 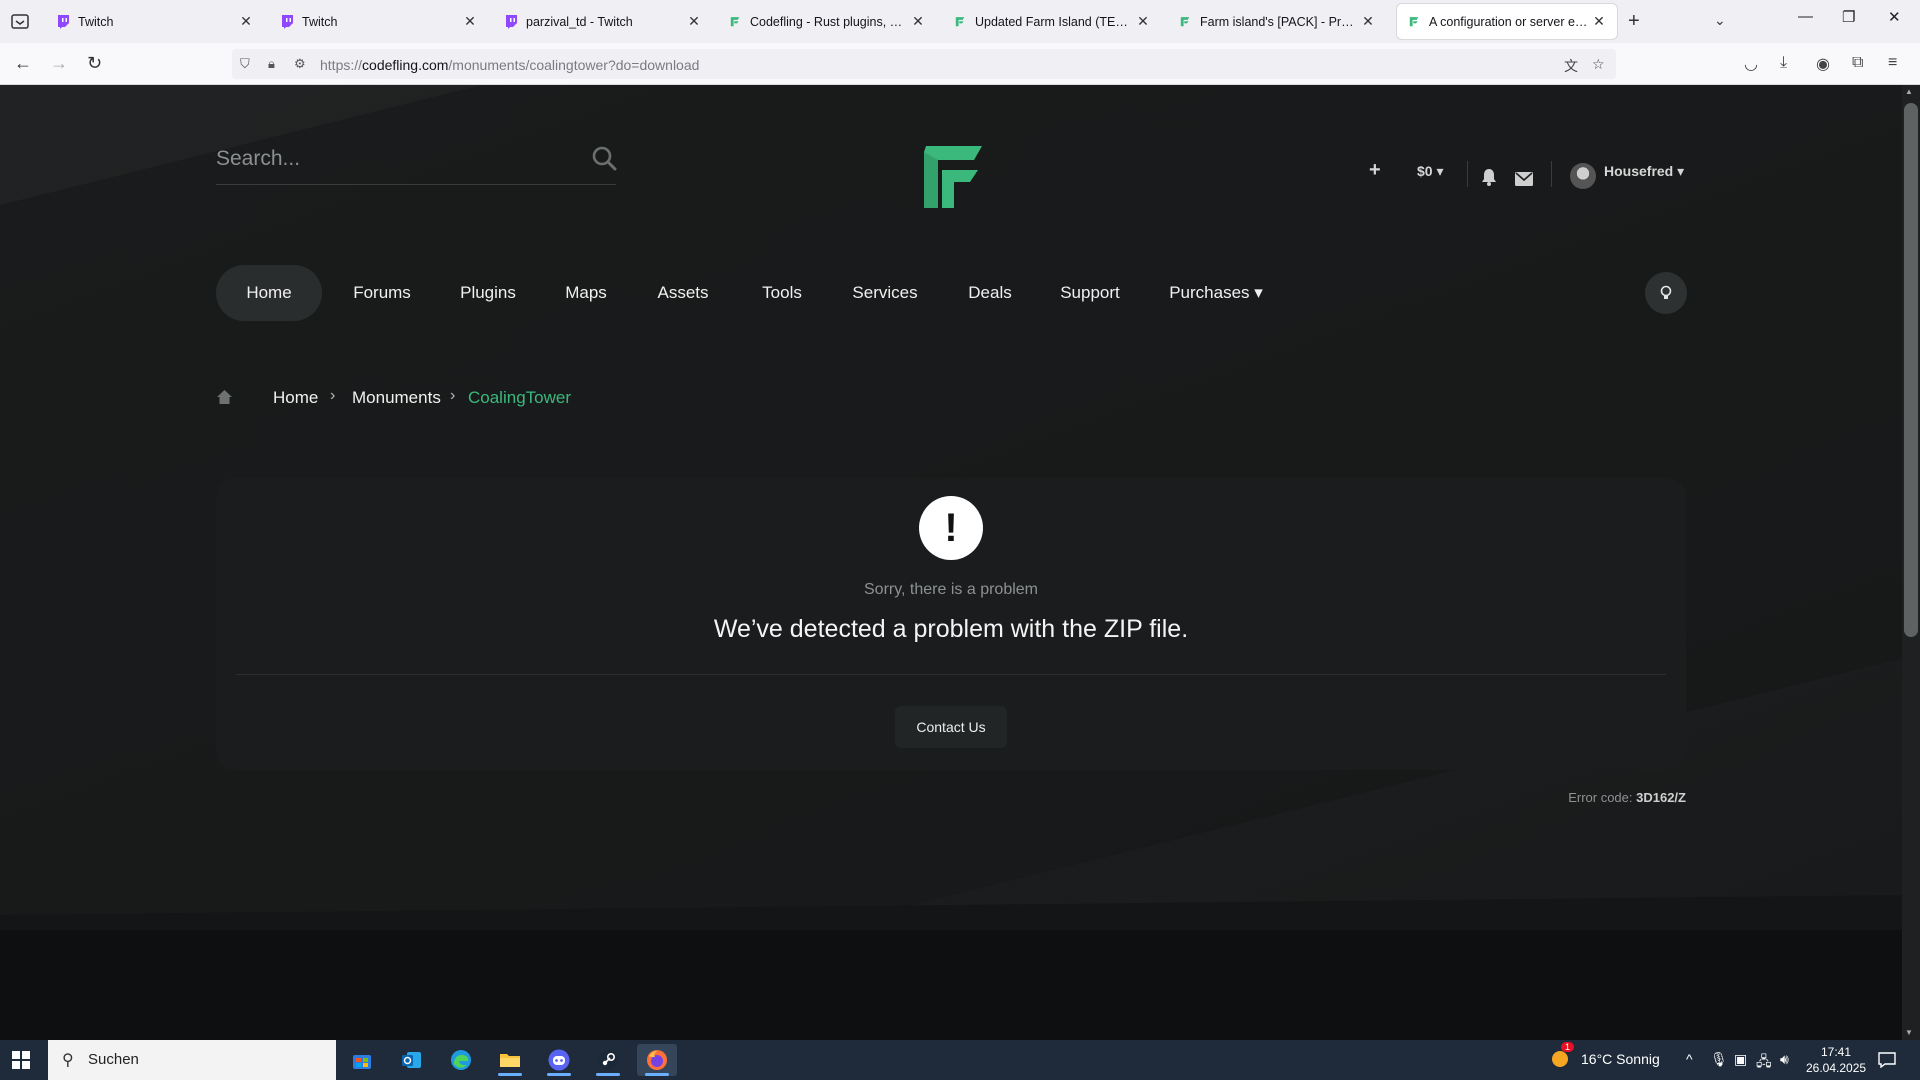 I want to click on network-icon: 🖧, so click(x=1764, y=1063).